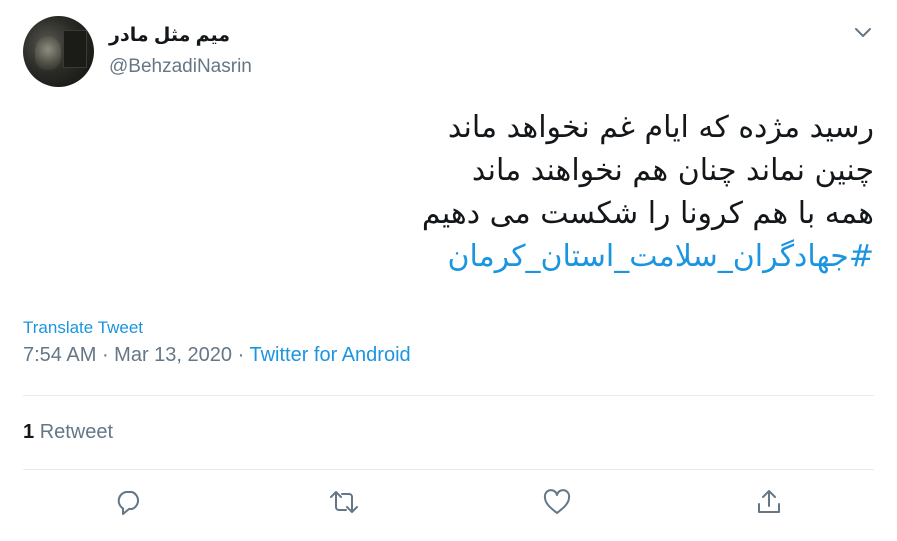 This screenshot has height=541, width=897. Describe the element at coordinates (863, 33) in the screenshot. I see `chevron-down-icon` at that location.